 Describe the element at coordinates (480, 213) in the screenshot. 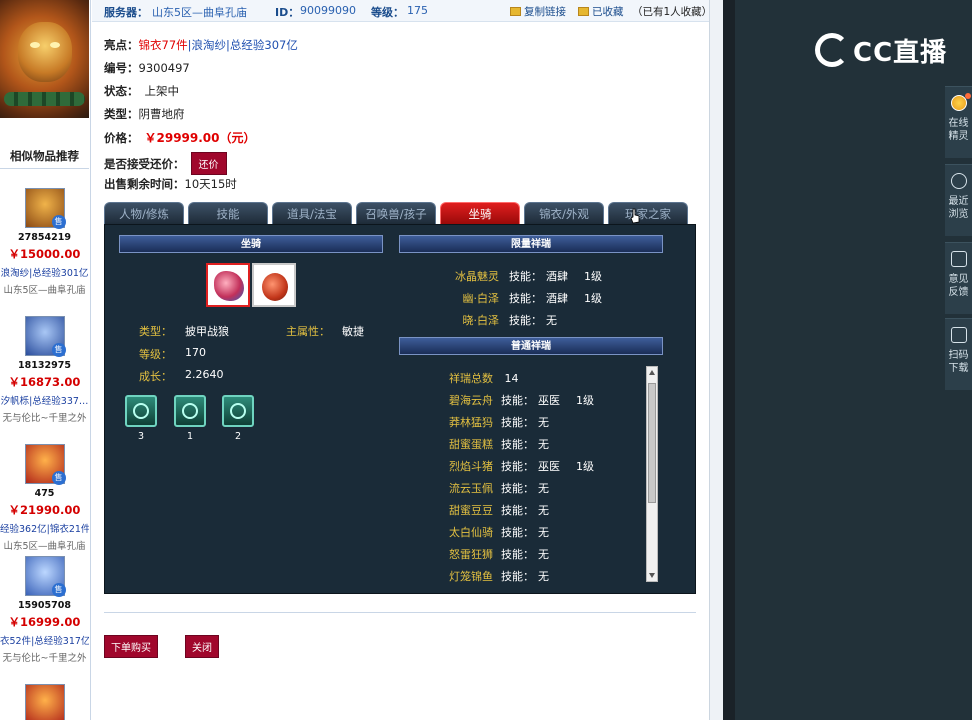

I see `tab-5: 坐骑` at that location.